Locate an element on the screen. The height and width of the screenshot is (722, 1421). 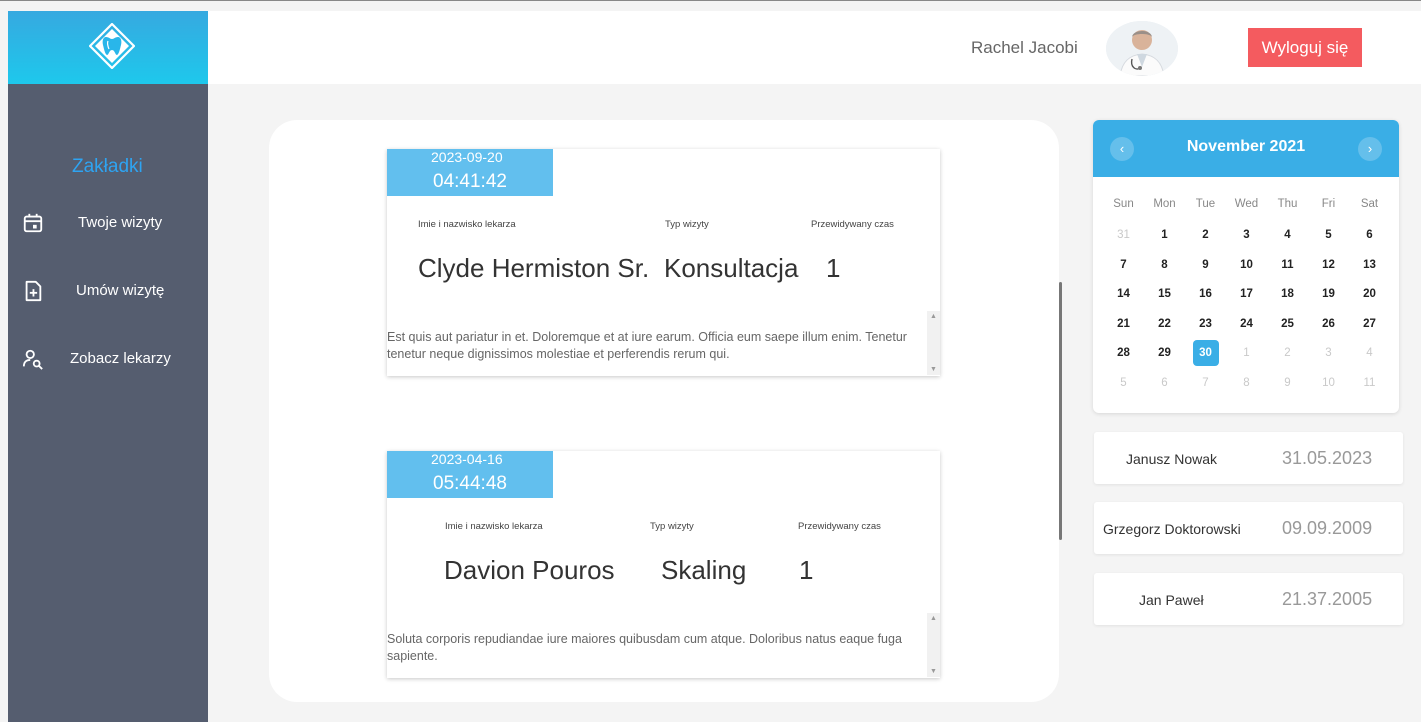
calendar-day: 23 is located at coordinates (1205, 325).